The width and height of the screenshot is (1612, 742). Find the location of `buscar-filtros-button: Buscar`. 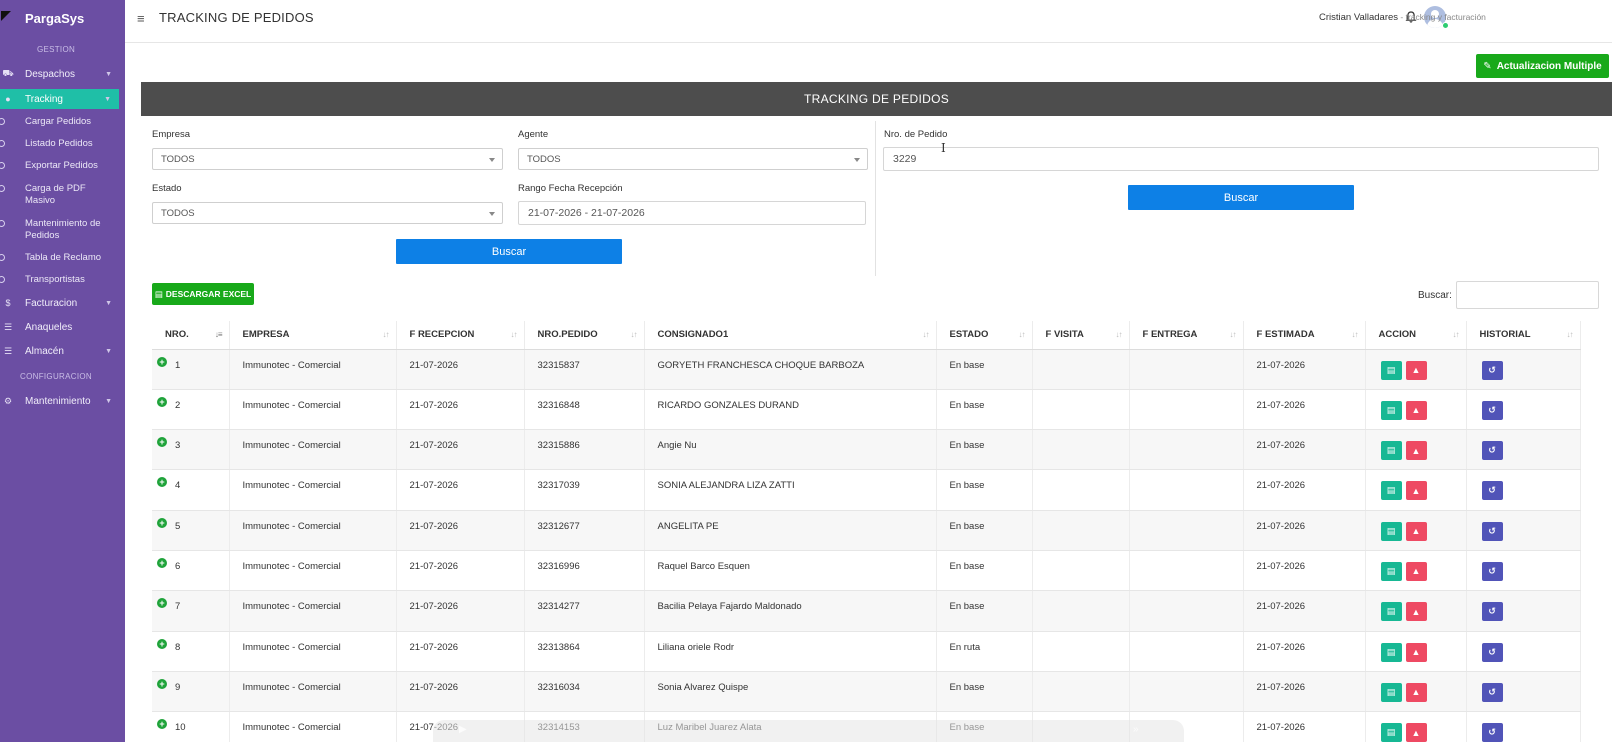

buscar-filtros-button: Buscar is located at coordinates (509, 251).